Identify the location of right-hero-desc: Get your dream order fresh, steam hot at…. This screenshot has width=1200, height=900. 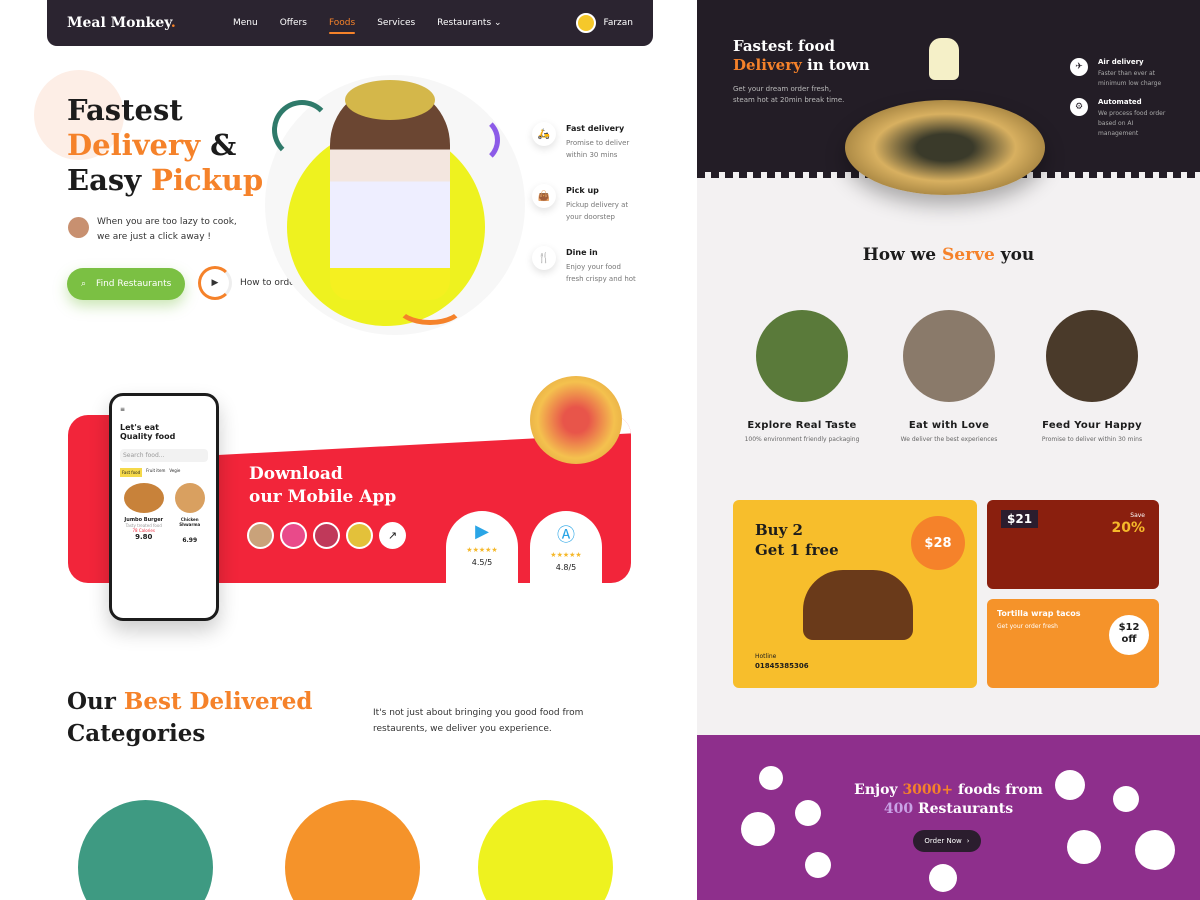
(789, 94).